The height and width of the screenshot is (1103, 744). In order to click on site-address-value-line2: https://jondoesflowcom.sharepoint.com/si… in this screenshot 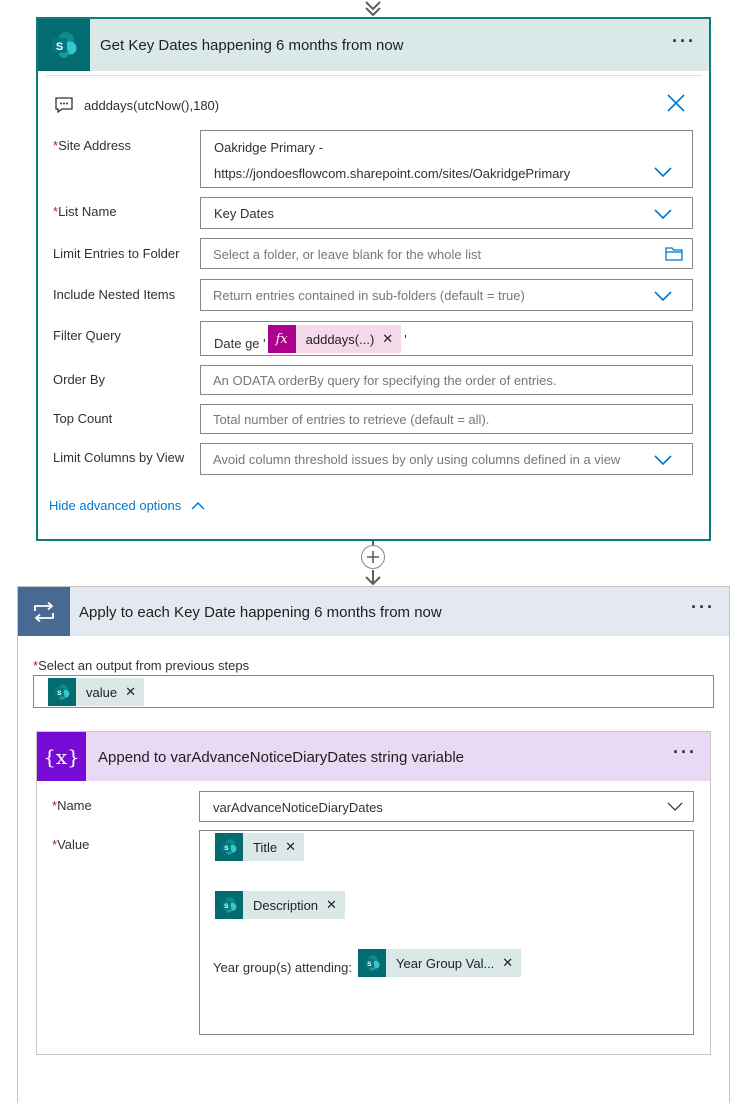, I will do `click(392, 173)`.